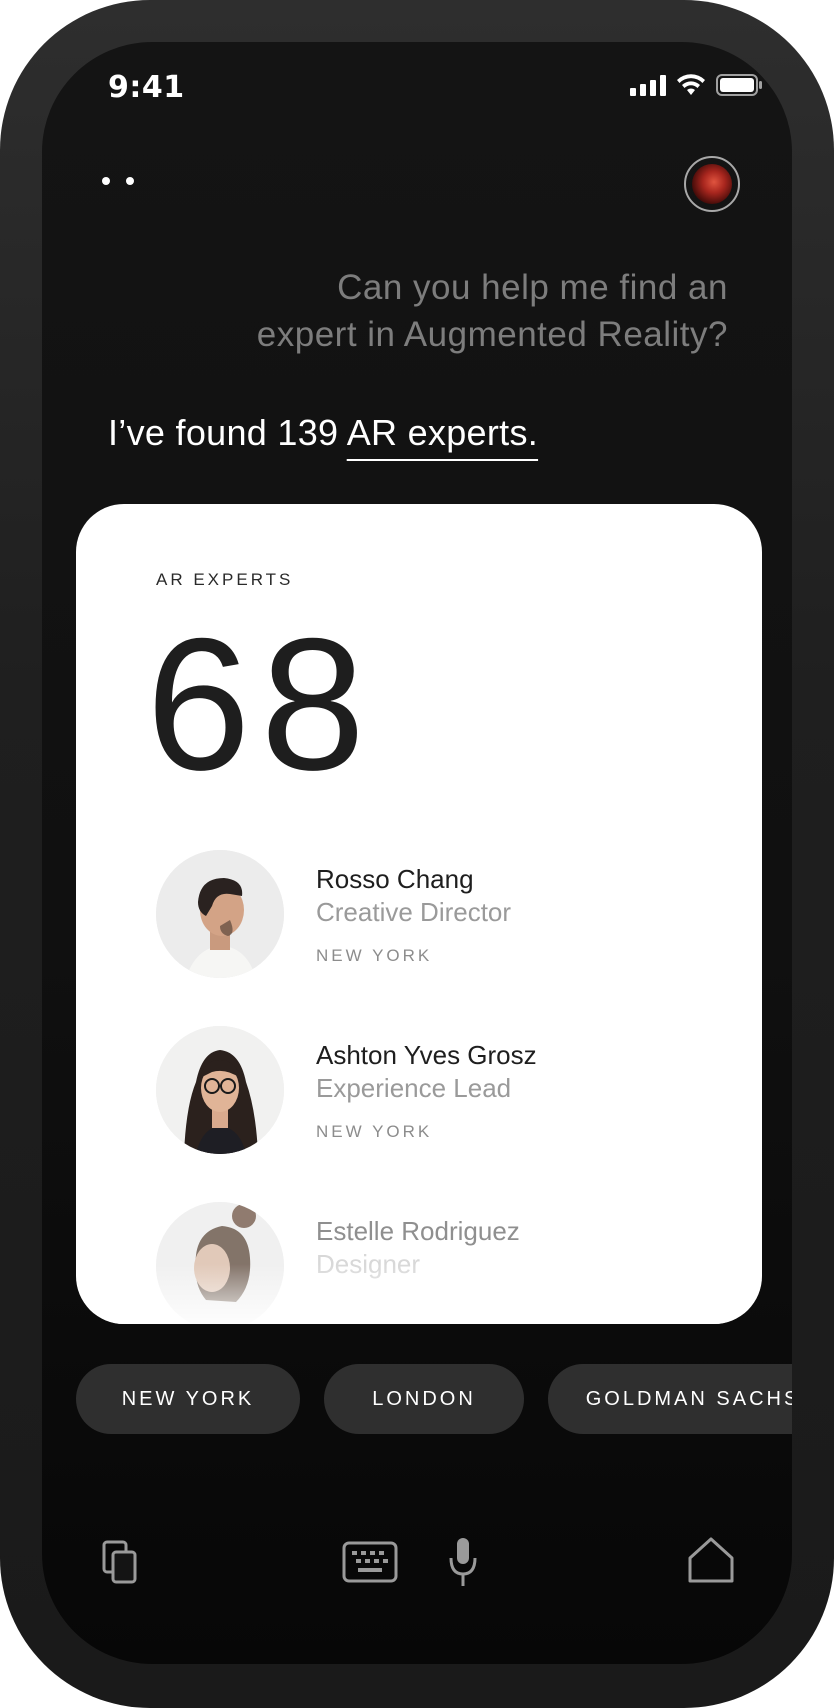 The image size is (834, 1708). What do you see at coordinates (670, 1399) in the screenshot?
I see `chip-goldman-sachs: GOLDMAN SACHS` at bounding box center [670, 1399].